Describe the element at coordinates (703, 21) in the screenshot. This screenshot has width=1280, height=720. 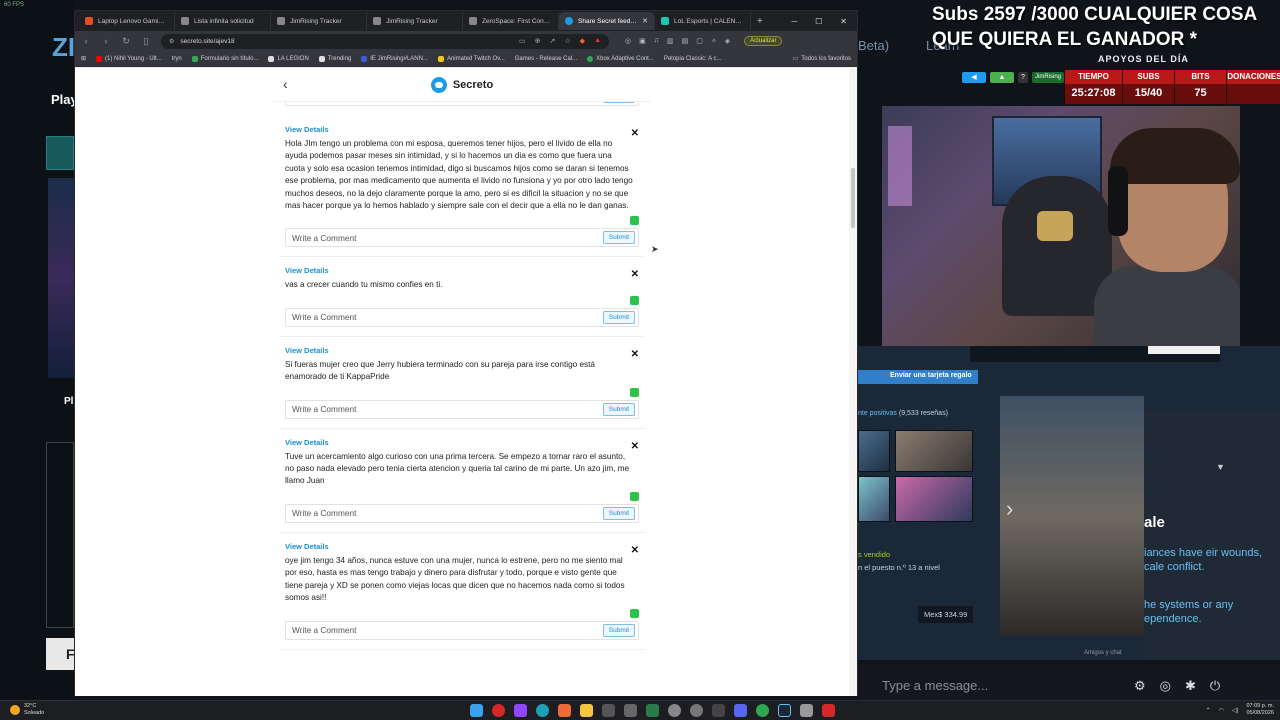
I see `tab-lol-esports: LoL Esports | CALENDARIO` at that location.